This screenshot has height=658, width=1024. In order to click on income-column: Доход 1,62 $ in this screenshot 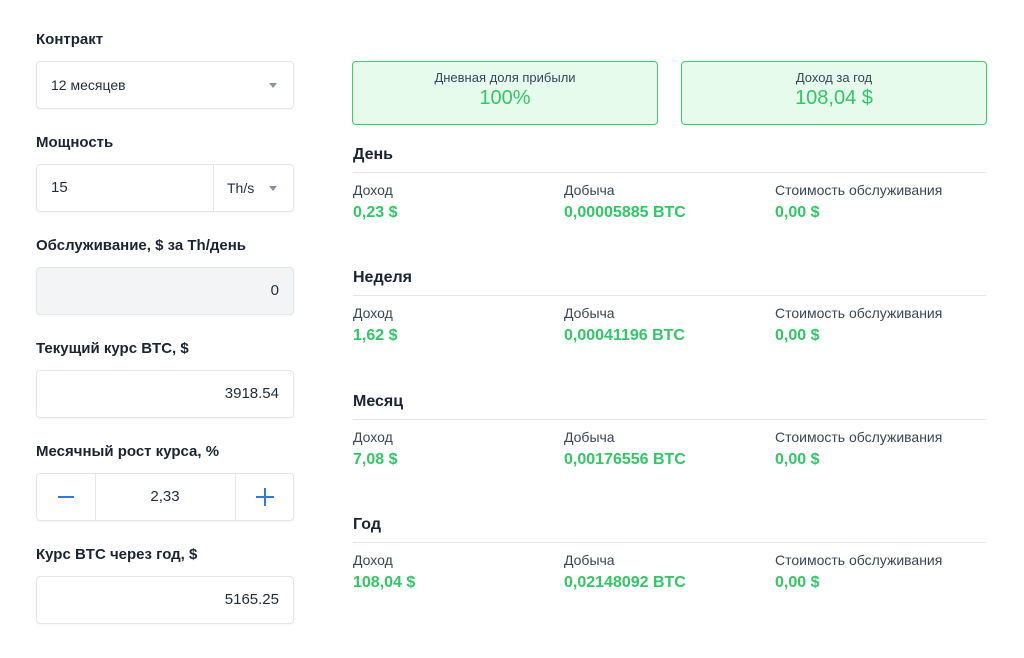, I will do `click(375, 325)`.